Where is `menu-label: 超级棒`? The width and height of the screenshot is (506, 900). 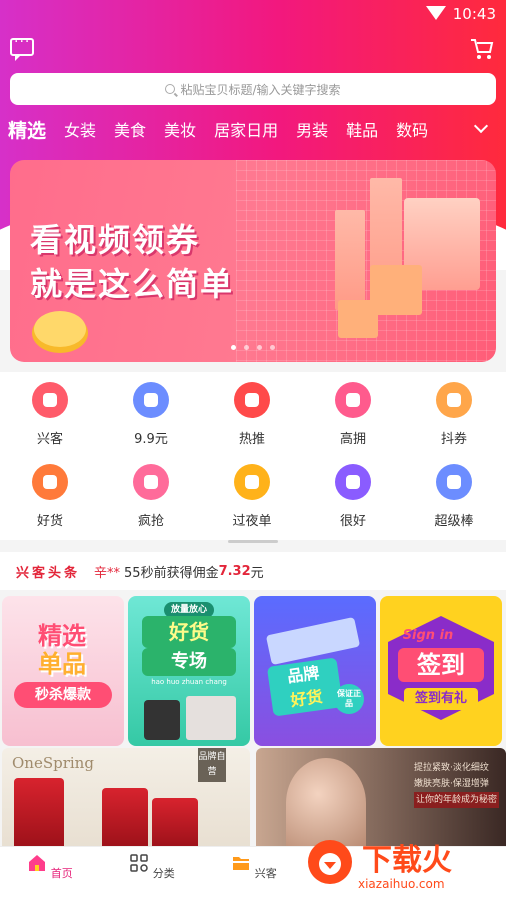
menu-label: 超级棒 is located at coordinates (454, 521).